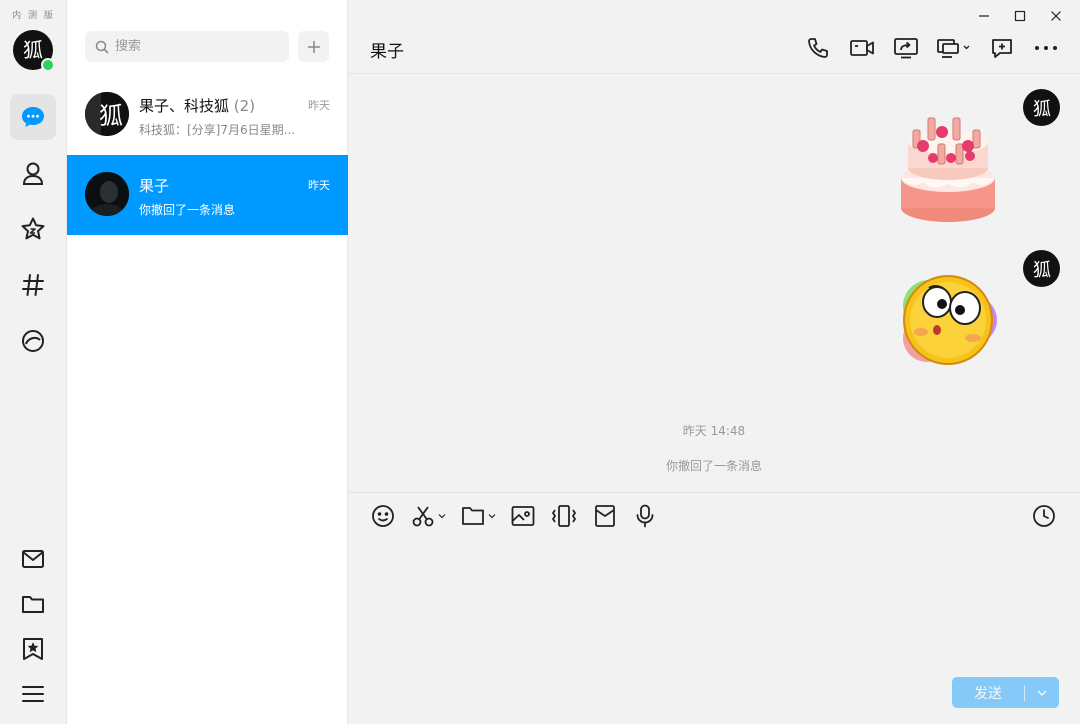  I want to click on shake-icon, so click(564, 516).